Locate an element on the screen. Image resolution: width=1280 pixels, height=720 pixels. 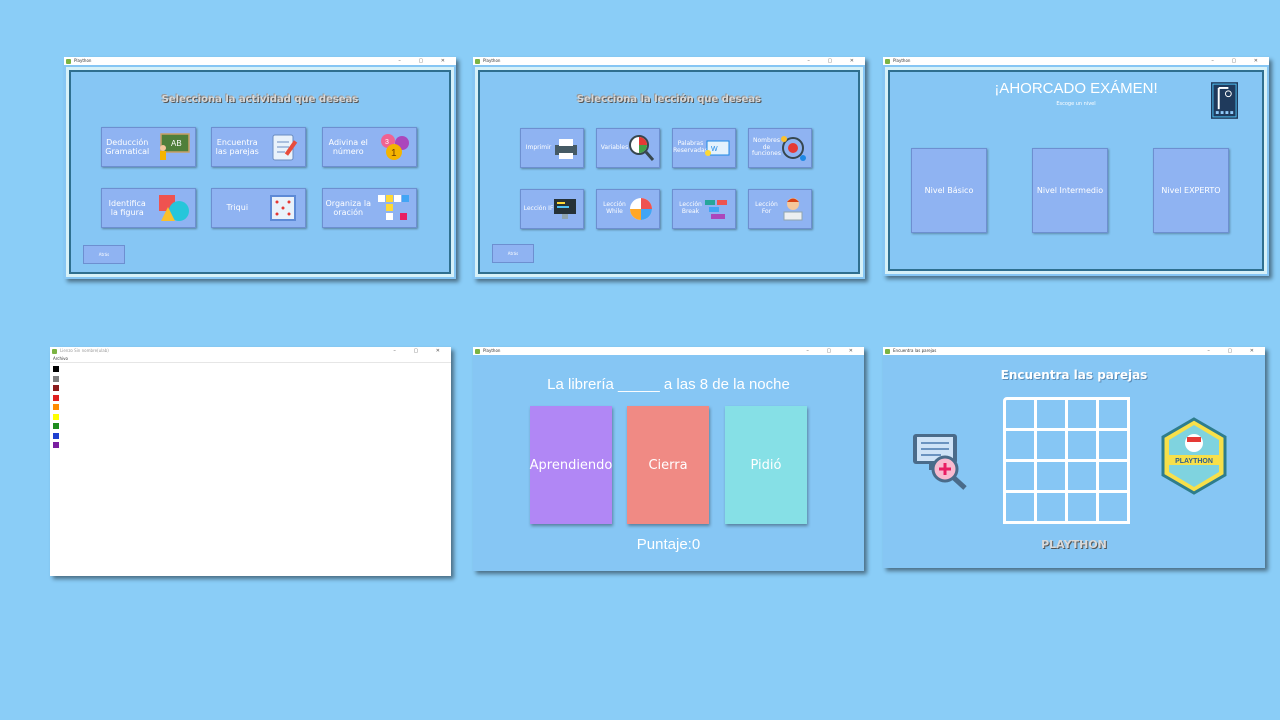
number-balloons-icon: 13 is located at coordinates (395, 147).